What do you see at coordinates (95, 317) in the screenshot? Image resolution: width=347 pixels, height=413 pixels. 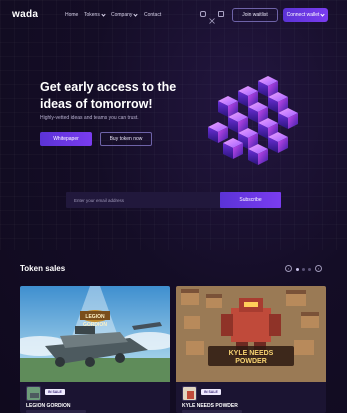 I see `svg-text: LEGION` at bounding box center [95, 317].